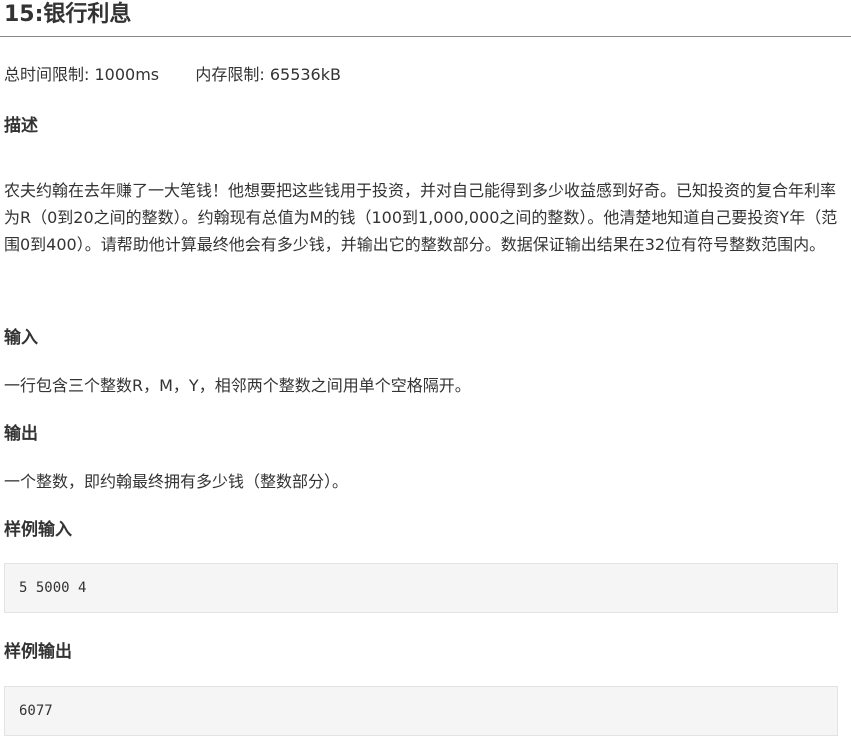 Image resolution: width=851 pixels, height=748 pixels. I want to click on sample-output-heading: 样例输出, so click(38, 652).